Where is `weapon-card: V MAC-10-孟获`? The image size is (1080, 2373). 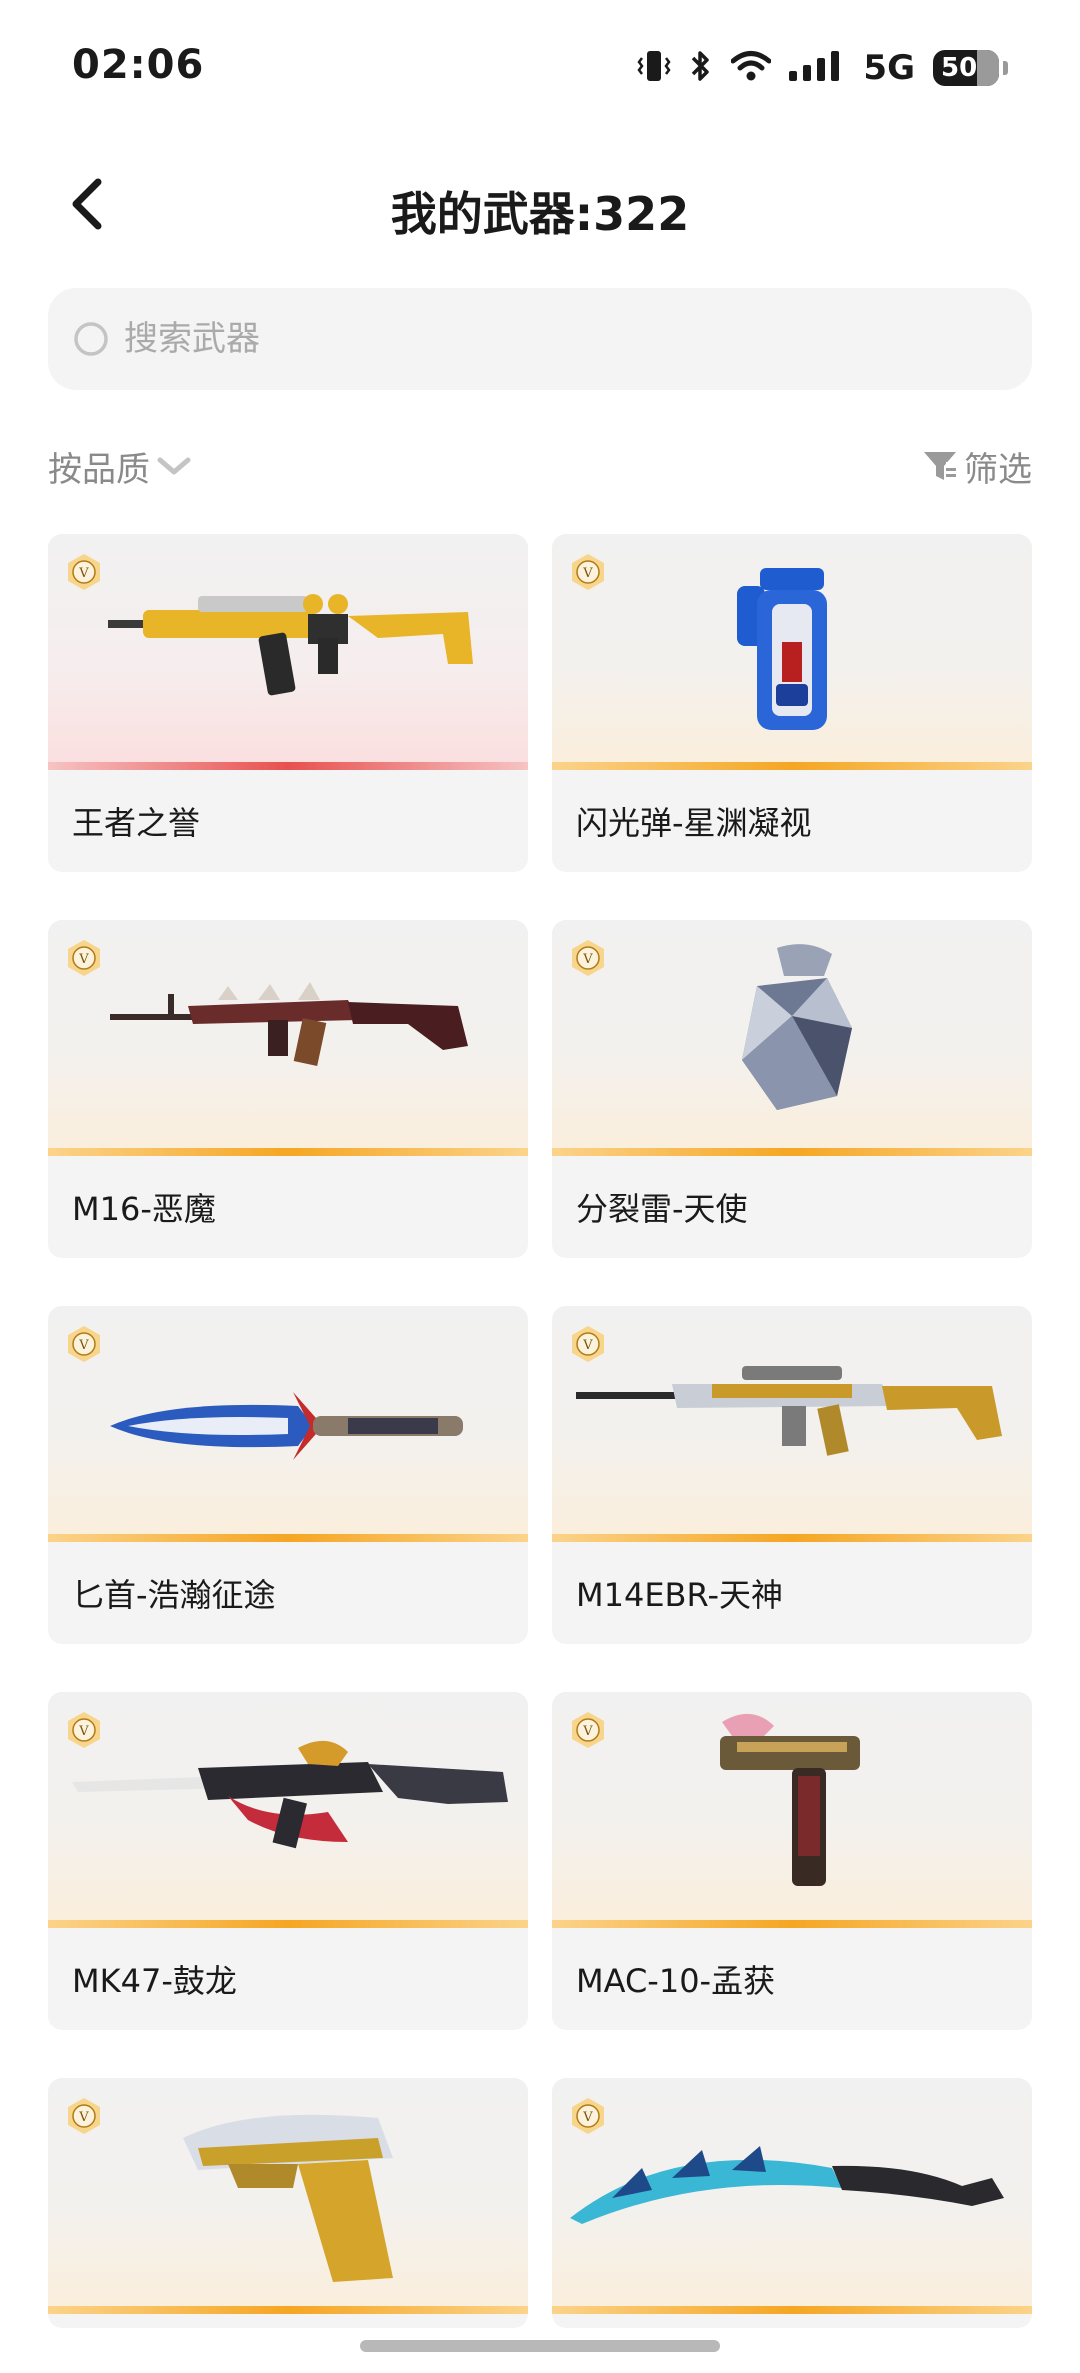 weapon-card: V MAC-10-孟获 is located at coordinates (792, 1861).